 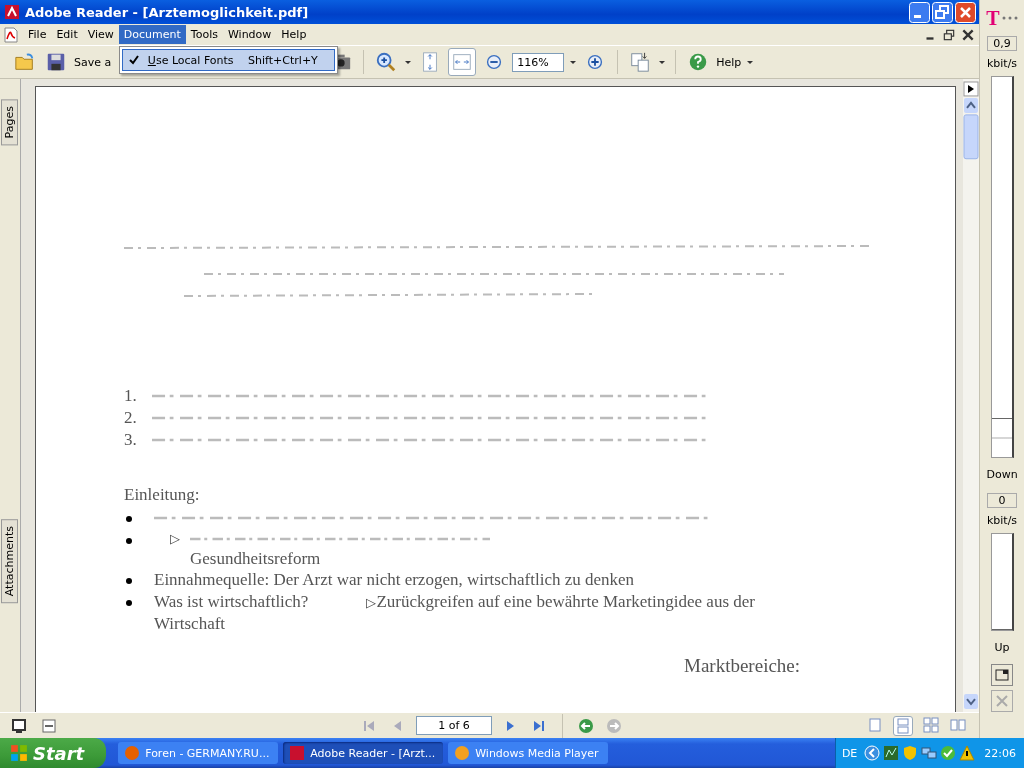 I want to click on list-number: 1., so click(x=131, y=396).